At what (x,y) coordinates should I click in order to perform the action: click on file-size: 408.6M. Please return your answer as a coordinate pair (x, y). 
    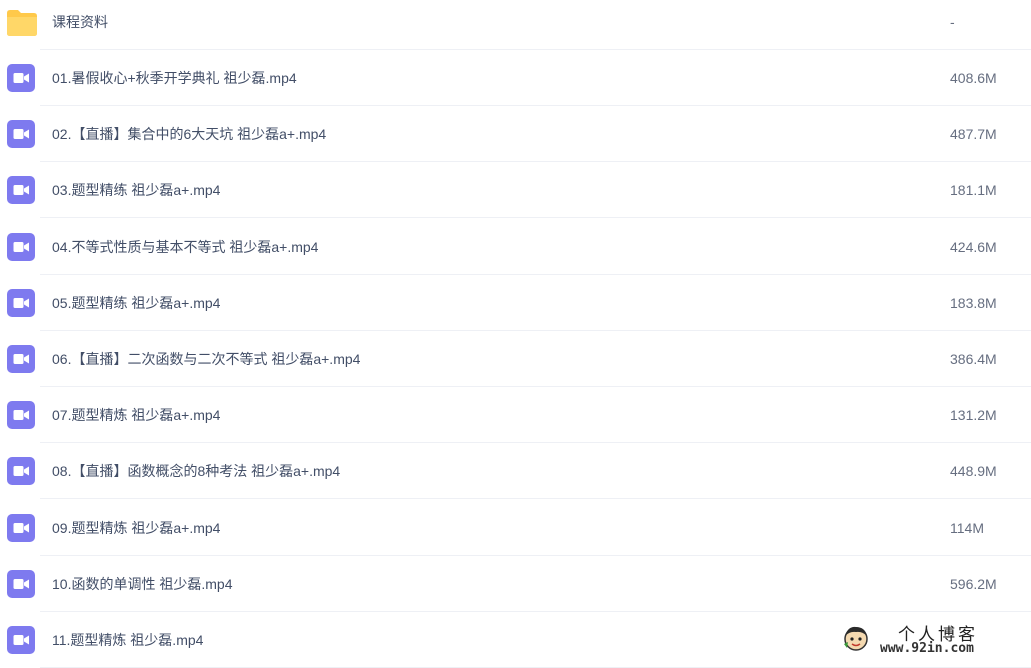
    Looking at the image, I should click on (973, 78).